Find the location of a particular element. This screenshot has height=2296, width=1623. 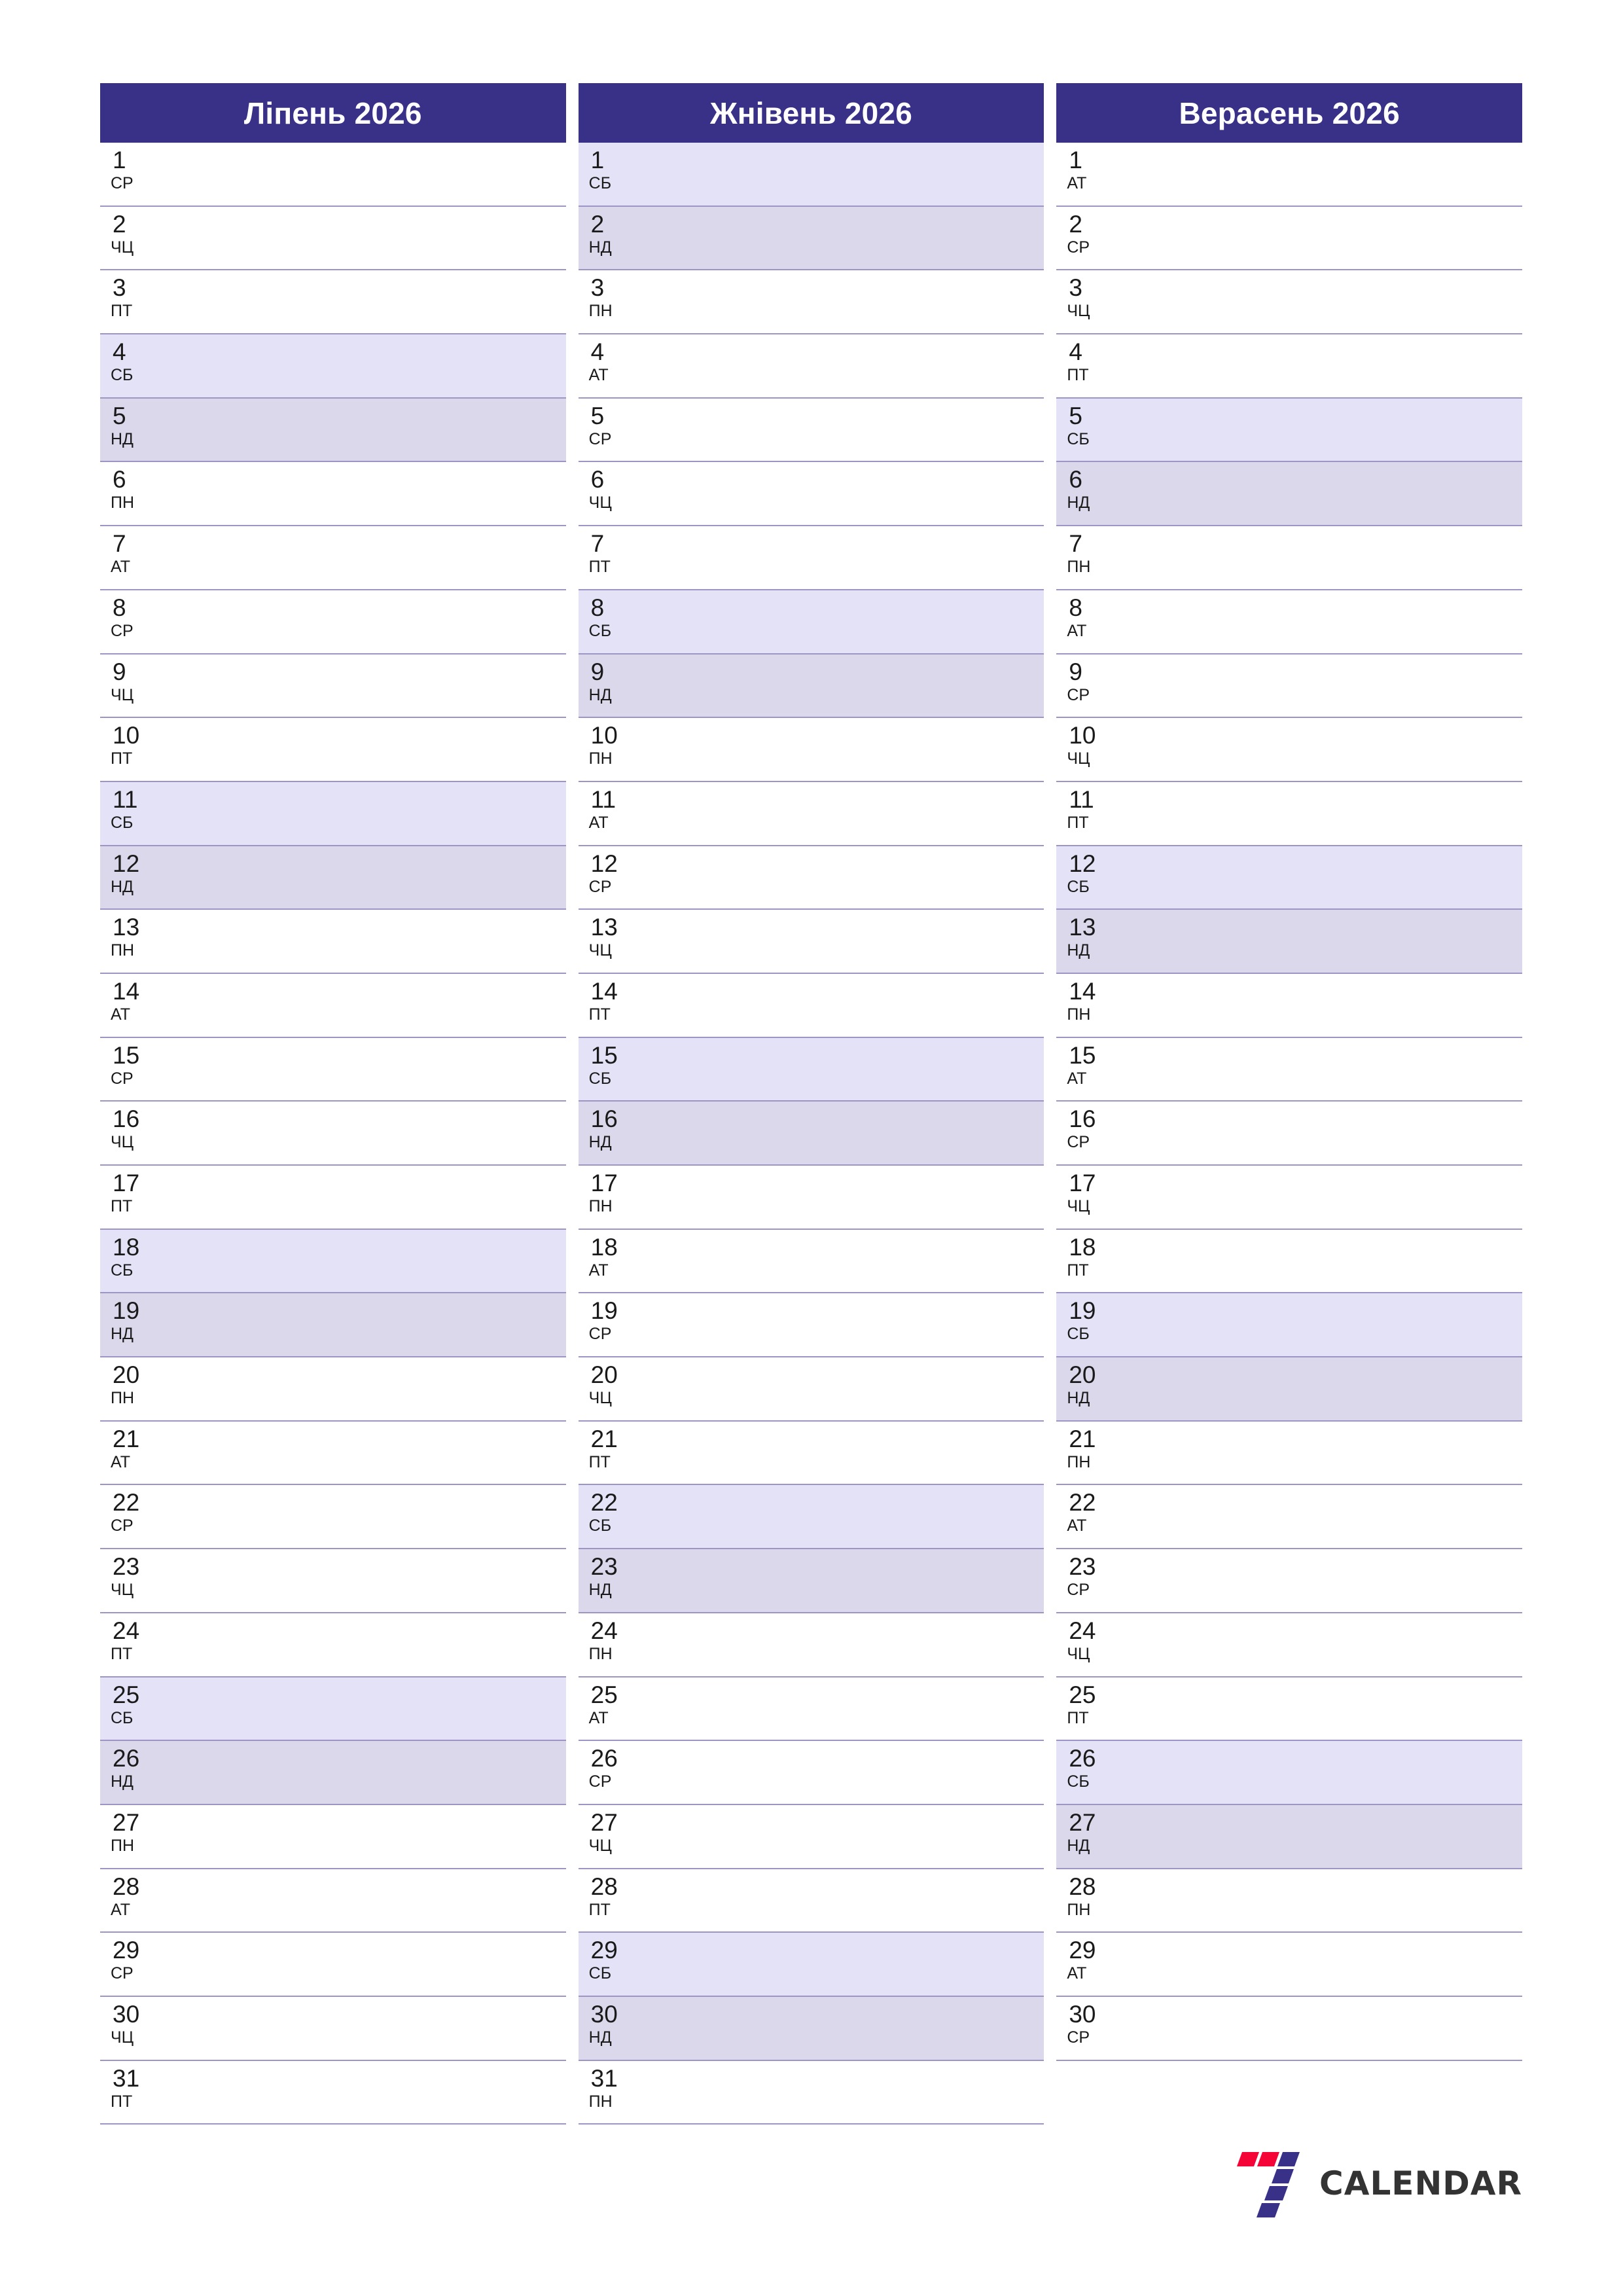

day-row: 22 СР is located at coordinates (333, 1517).